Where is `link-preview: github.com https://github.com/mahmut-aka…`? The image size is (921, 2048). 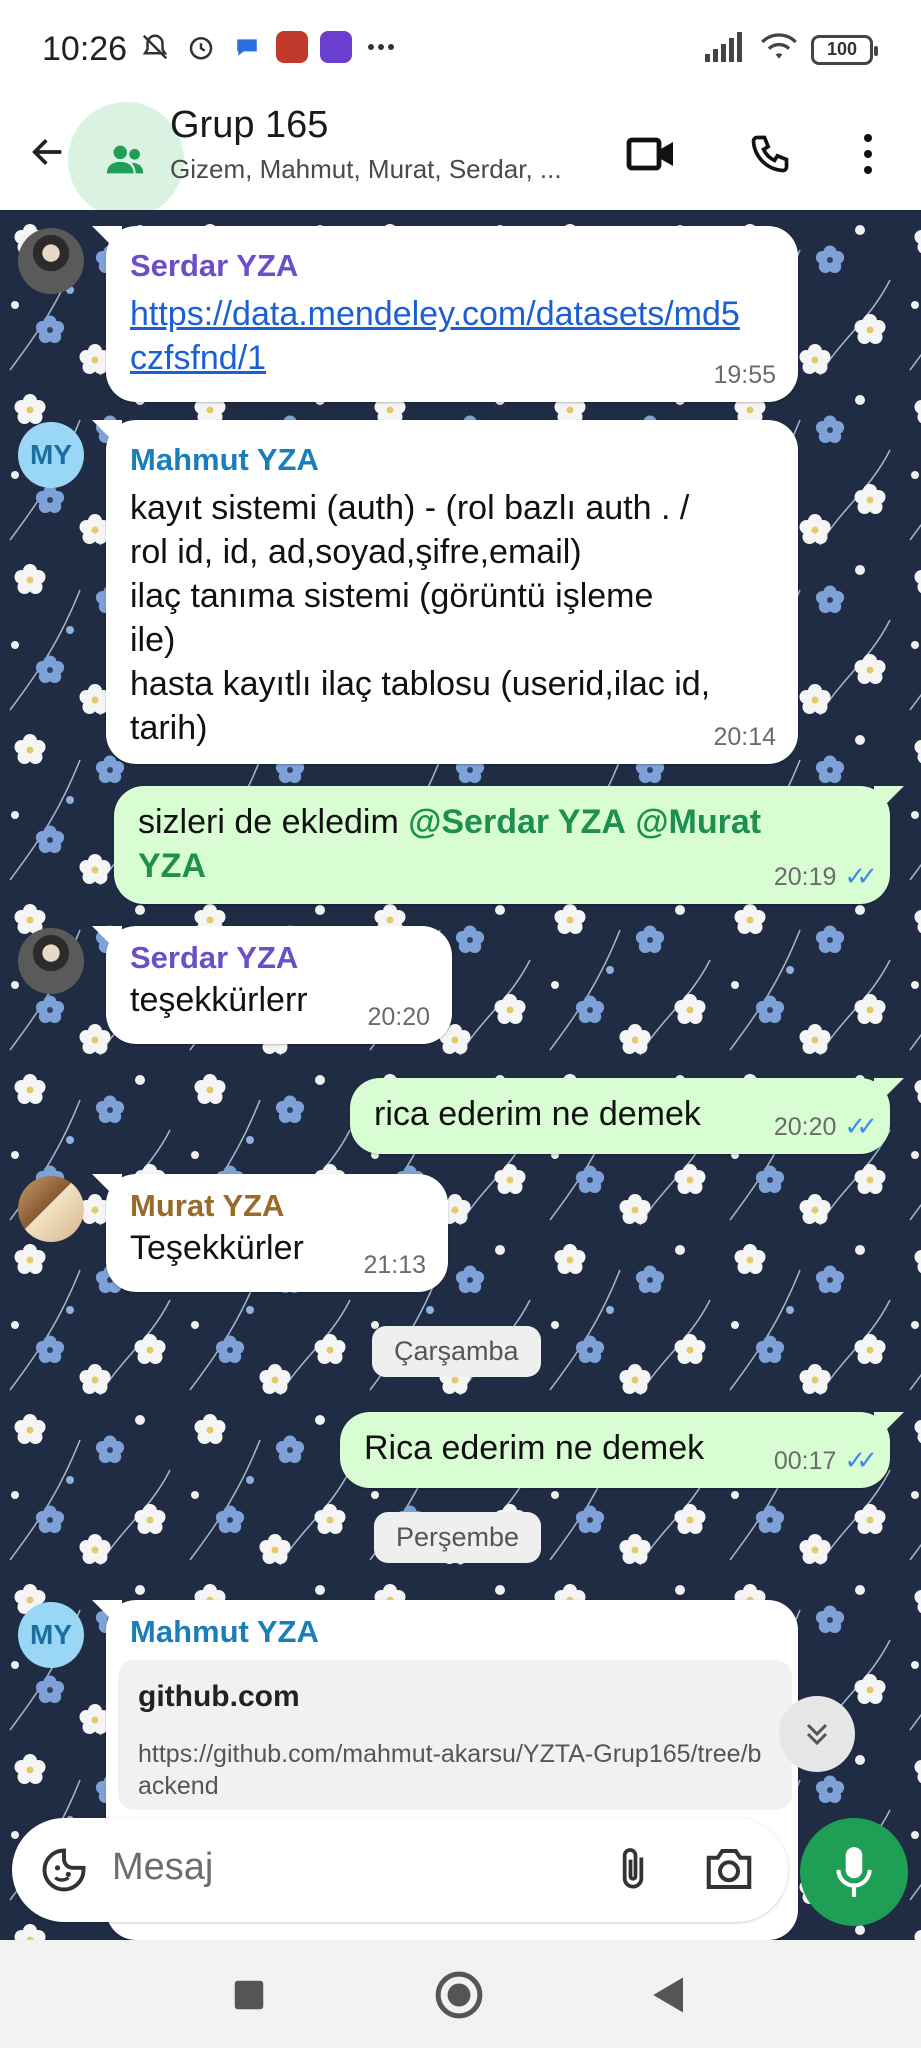 link-preview: github.com https://github.com/mahmut-aka… is located at coordinates (455, 1735).